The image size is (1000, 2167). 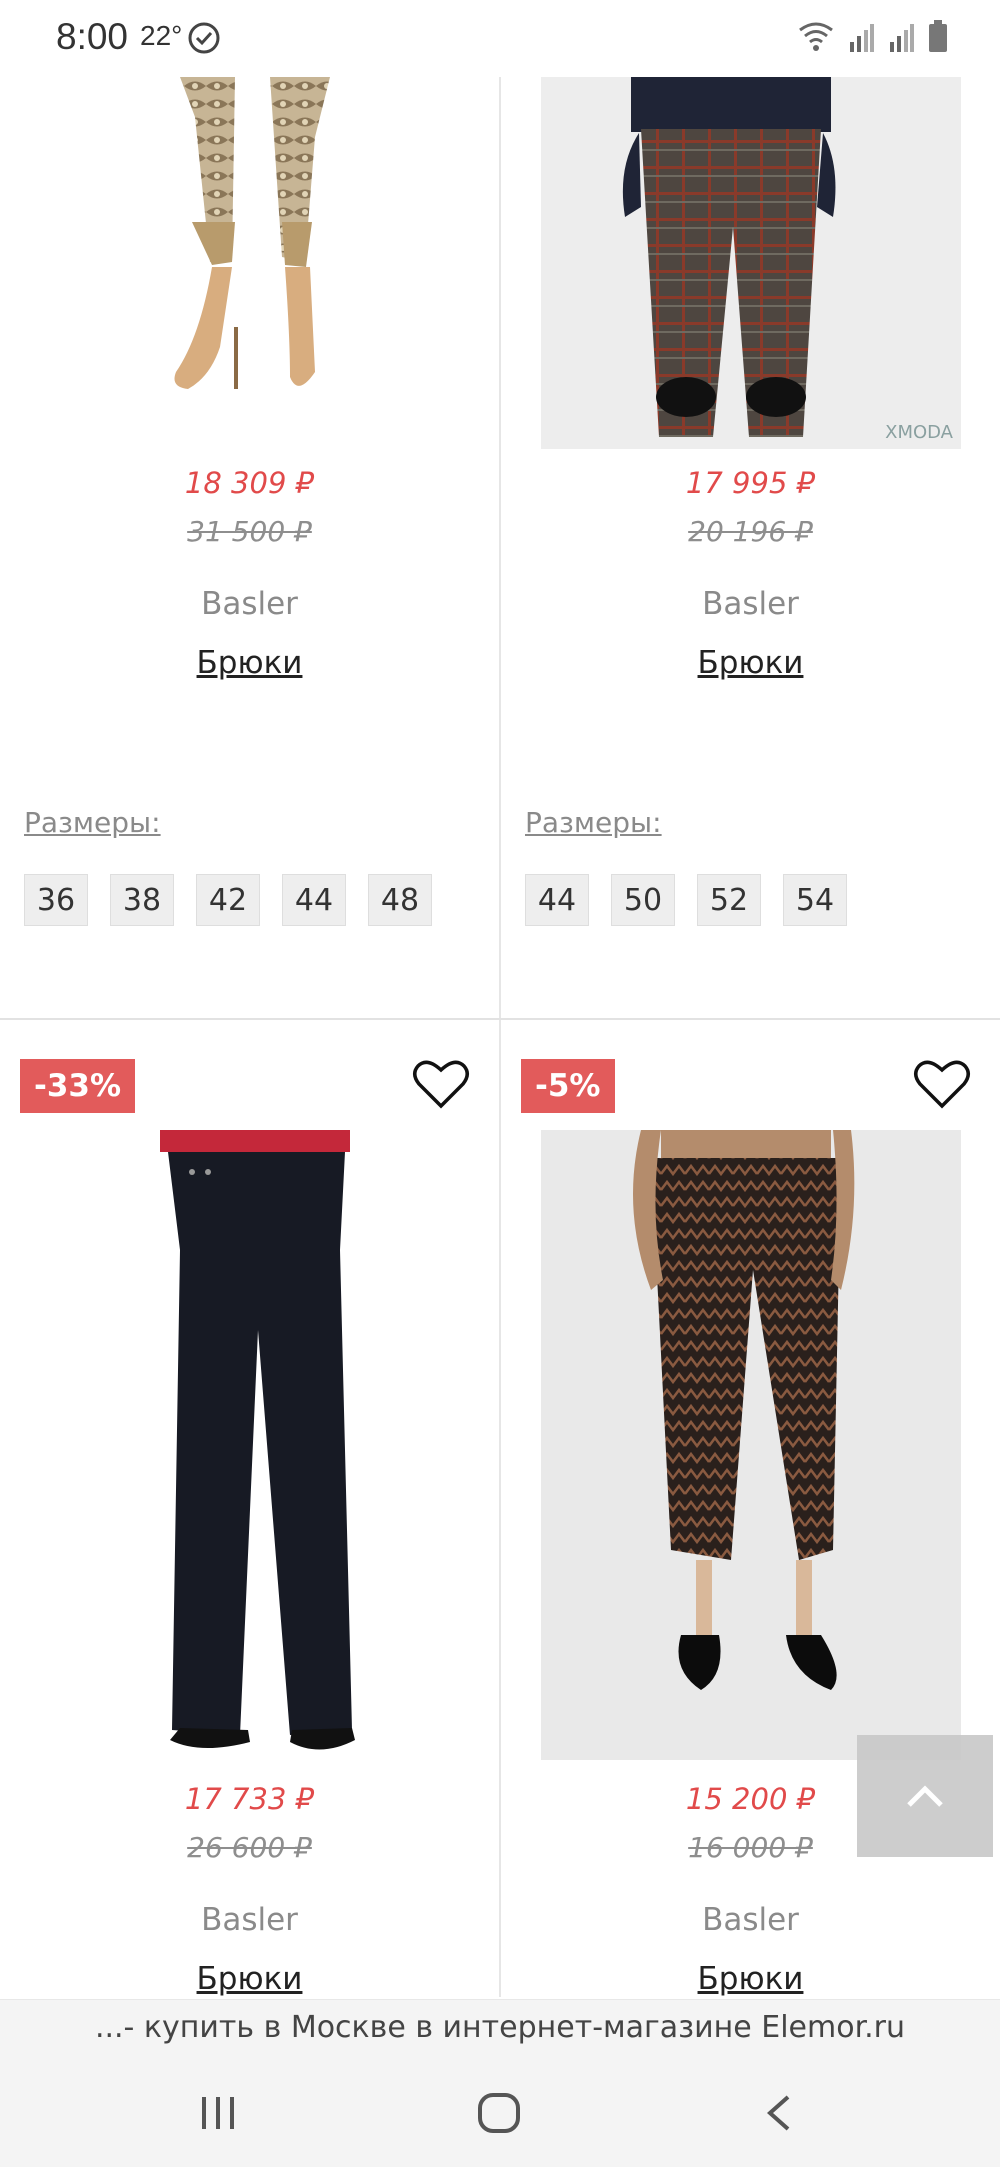 What do you see at coordinates (249, 1799) in the screenshot?
I see `product-price: 17 733 ₽` at bounding box center [249, 1799].